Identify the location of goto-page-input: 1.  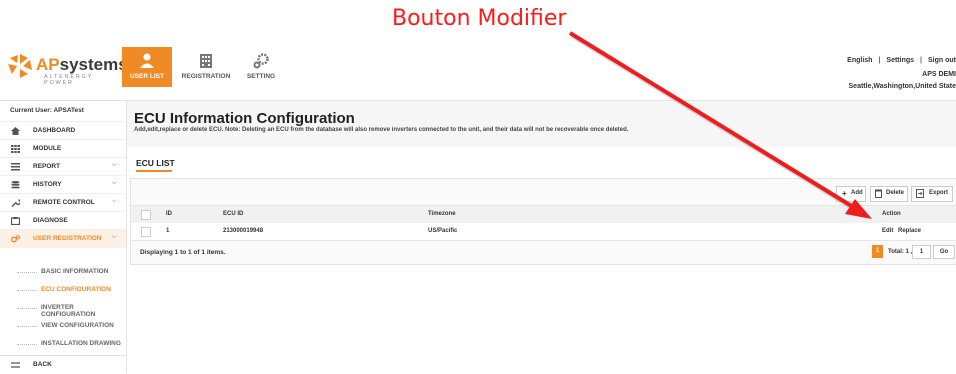
(921, 252).